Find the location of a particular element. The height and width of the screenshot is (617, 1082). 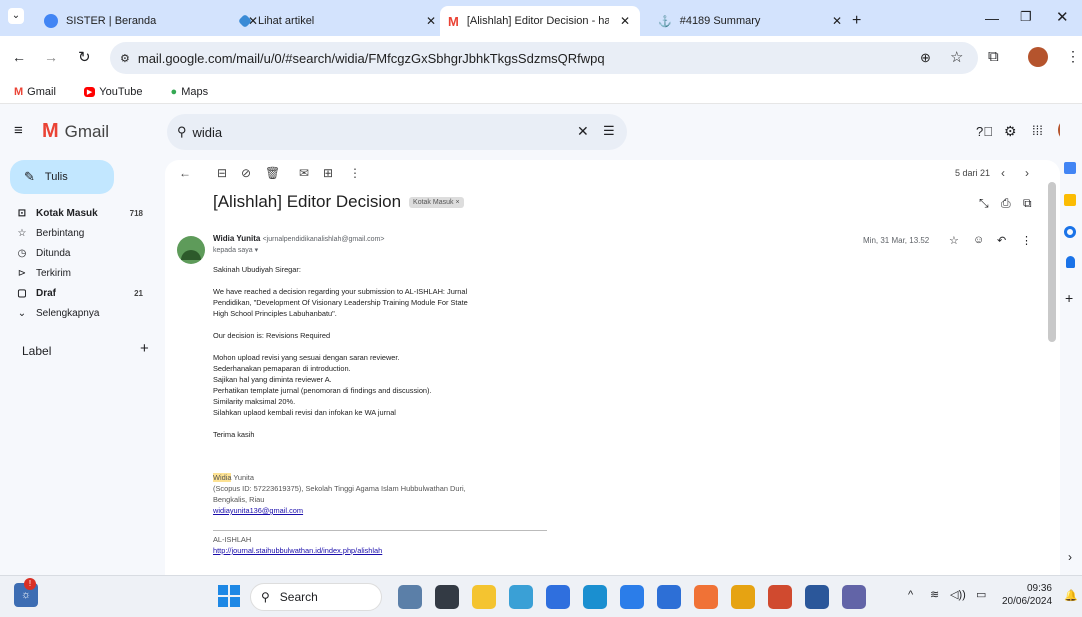

sender-avatar is located at coordinates (191, 250).